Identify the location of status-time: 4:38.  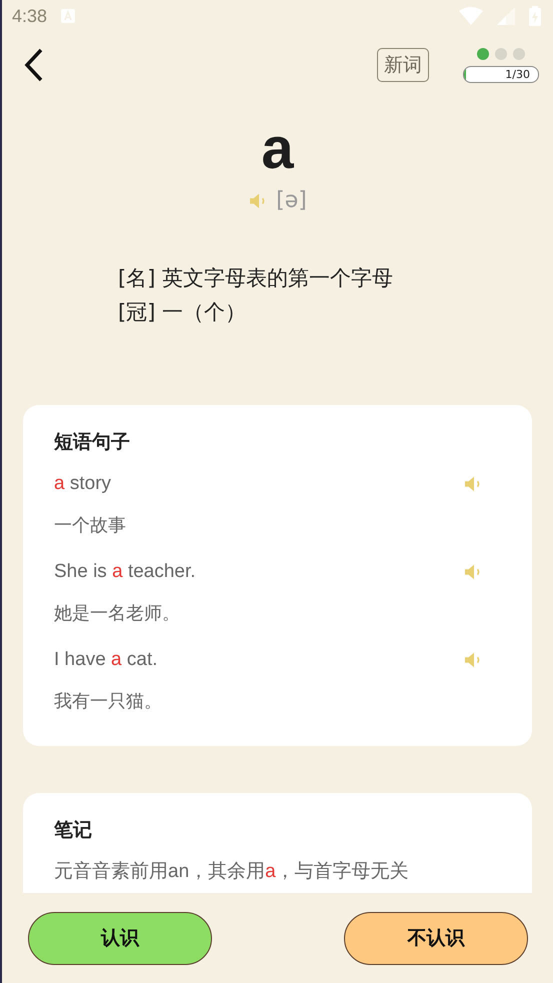
(30, 16).